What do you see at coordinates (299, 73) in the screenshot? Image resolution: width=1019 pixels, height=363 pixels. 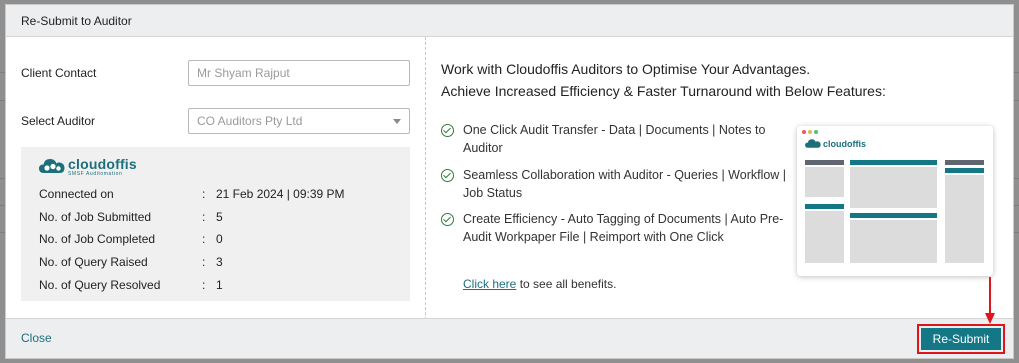 I see `client-contact-input: Mr Shyam Rajput` at bounding box center [299, 73].